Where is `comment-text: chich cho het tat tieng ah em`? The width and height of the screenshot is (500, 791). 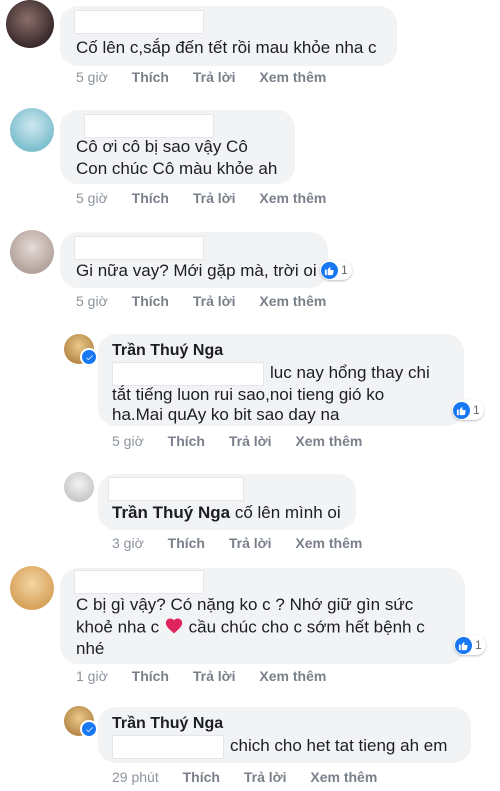
comment-text: chich cho het tat tieng ah em is located at coordinates (339, 745).